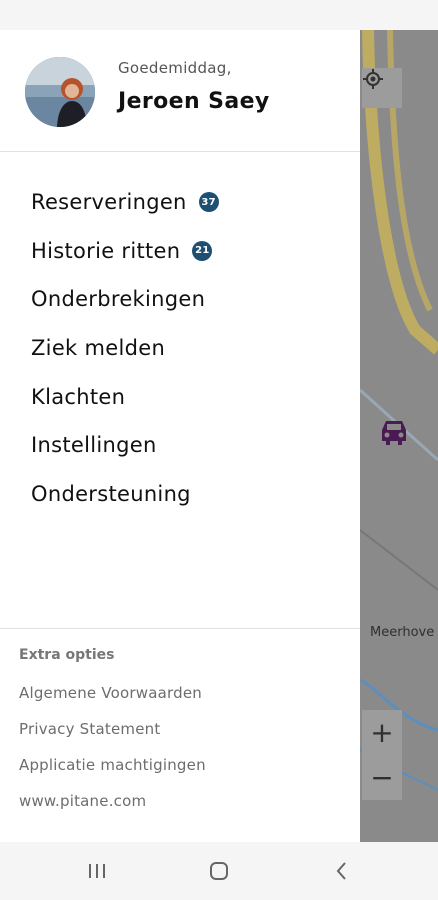 The image size is (438, 900). I want to click on menu-item-instellingen: Instellingen, so click(125, 445).